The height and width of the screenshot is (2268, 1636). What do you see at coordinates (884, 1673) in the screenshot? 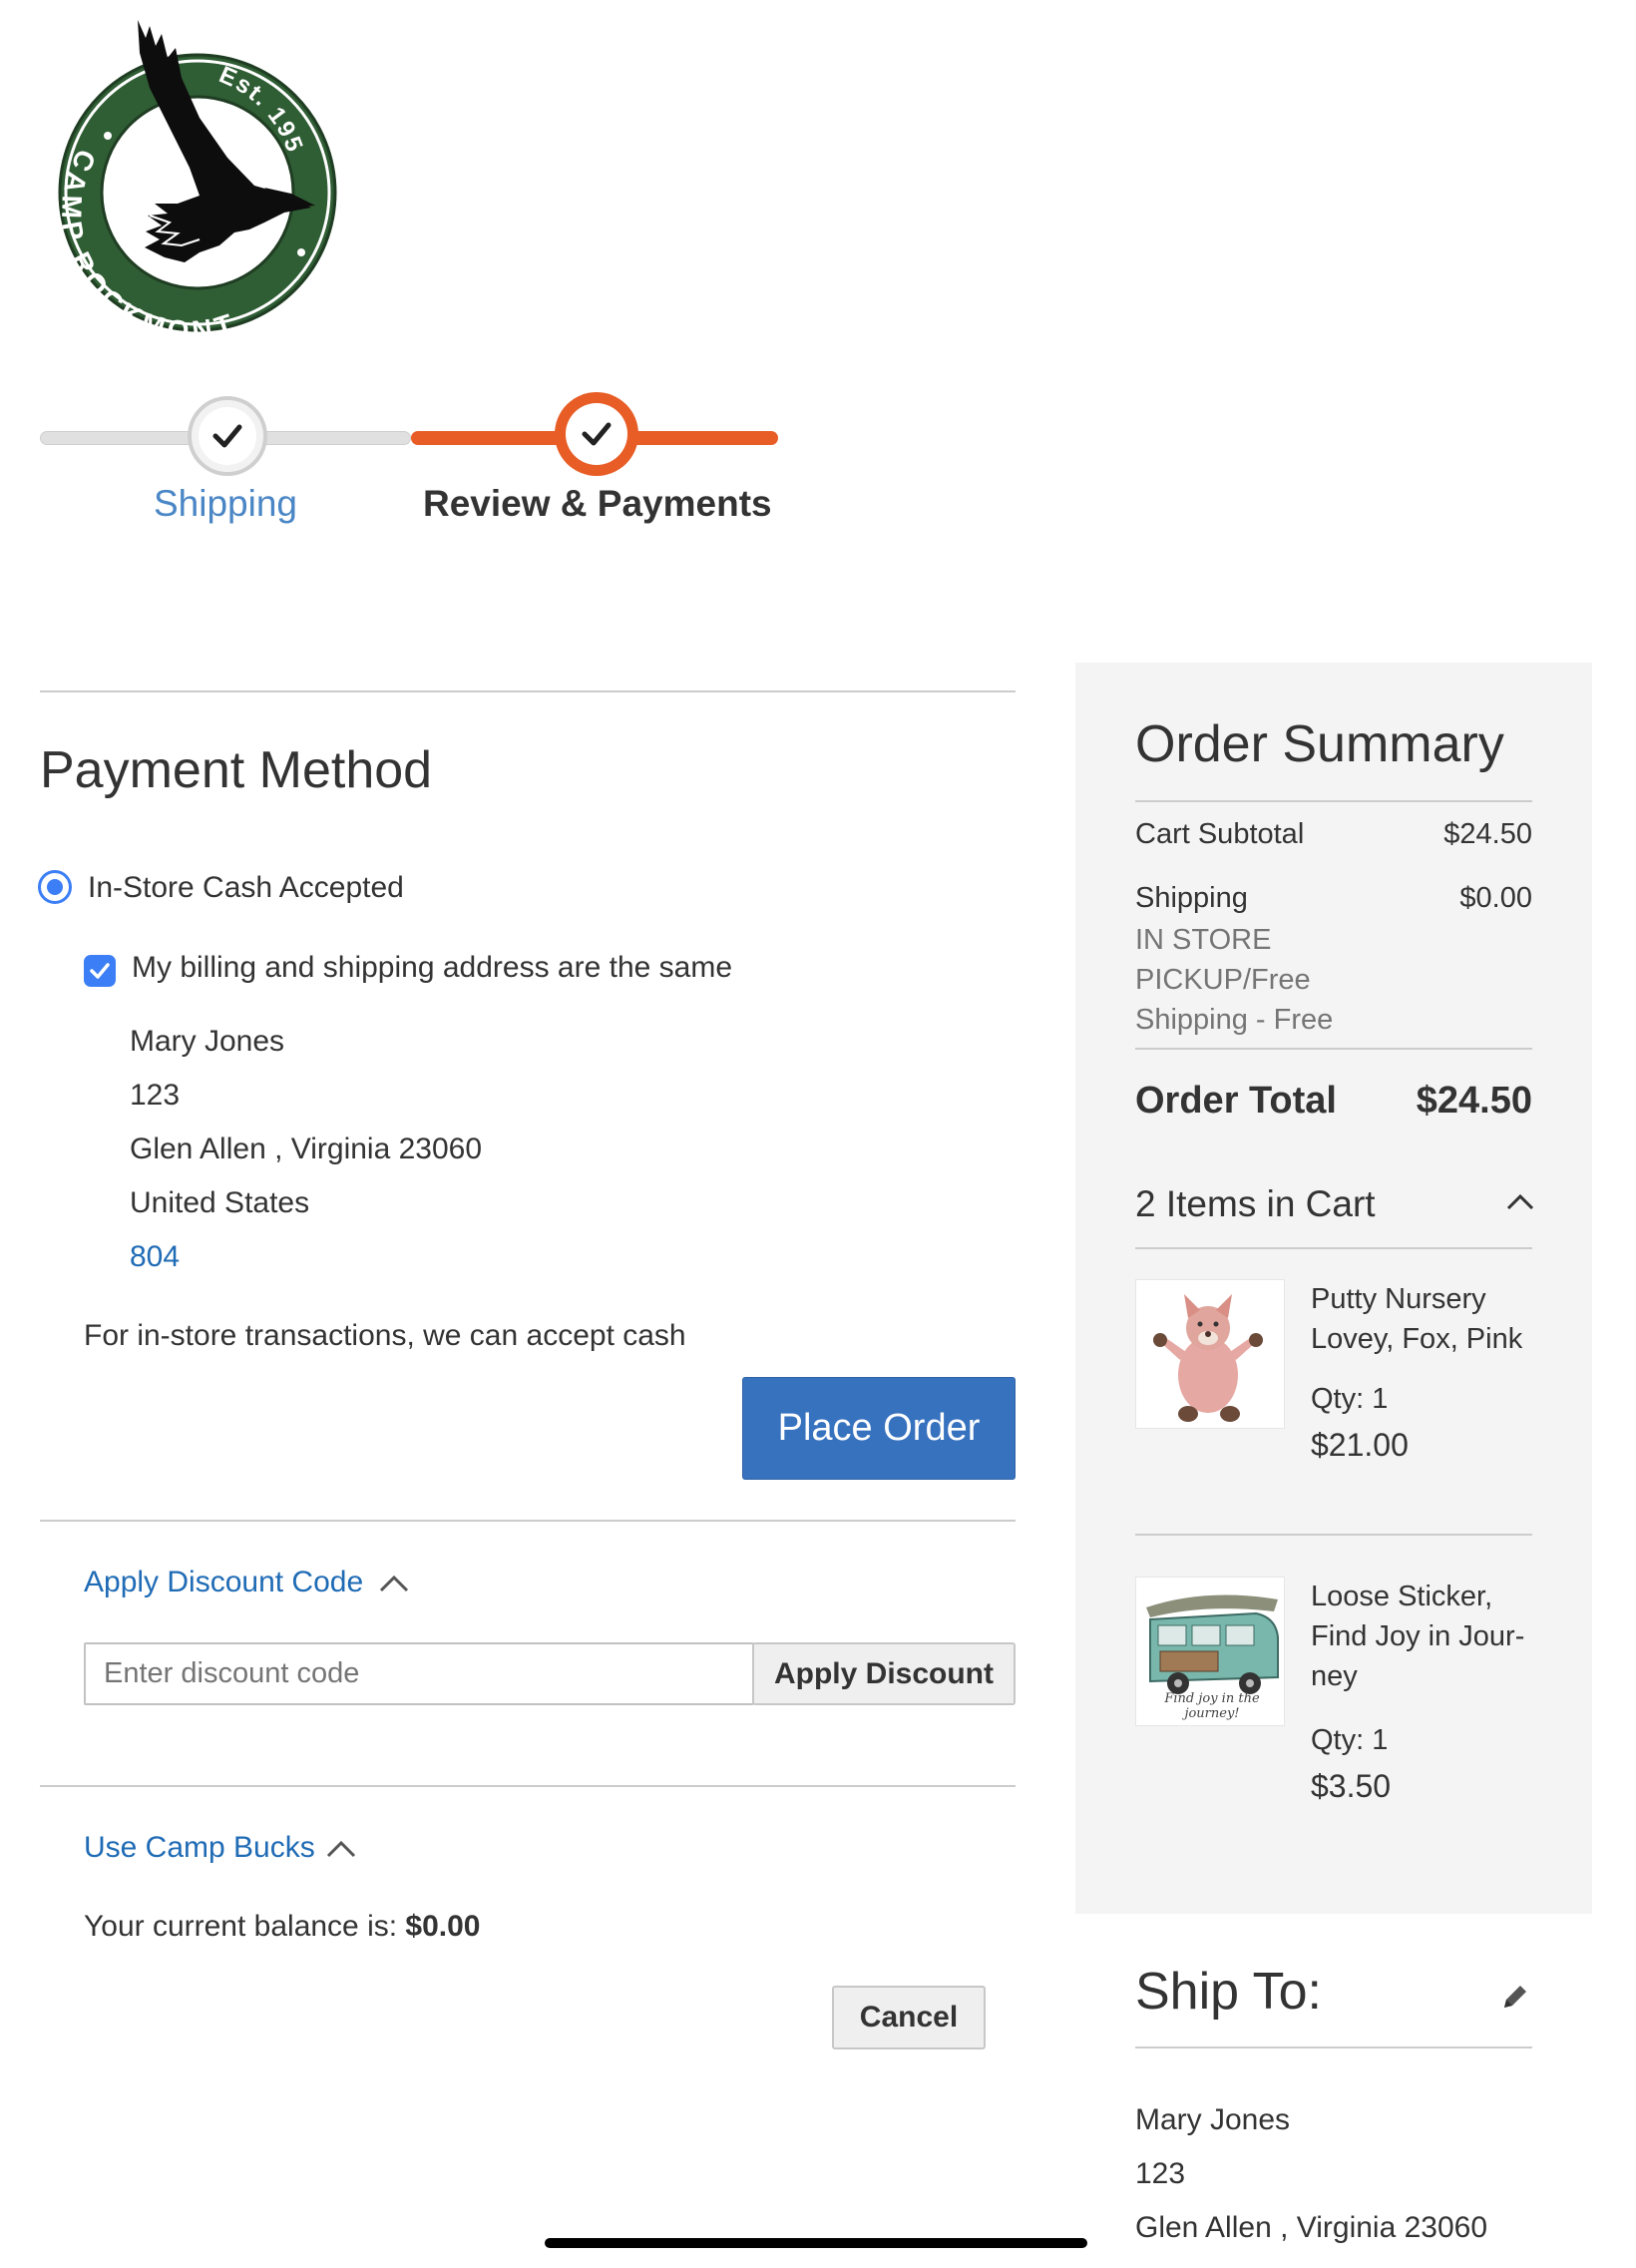
I see `apply-discount-button: Apply Discount` at bounding box center [884, 1673].